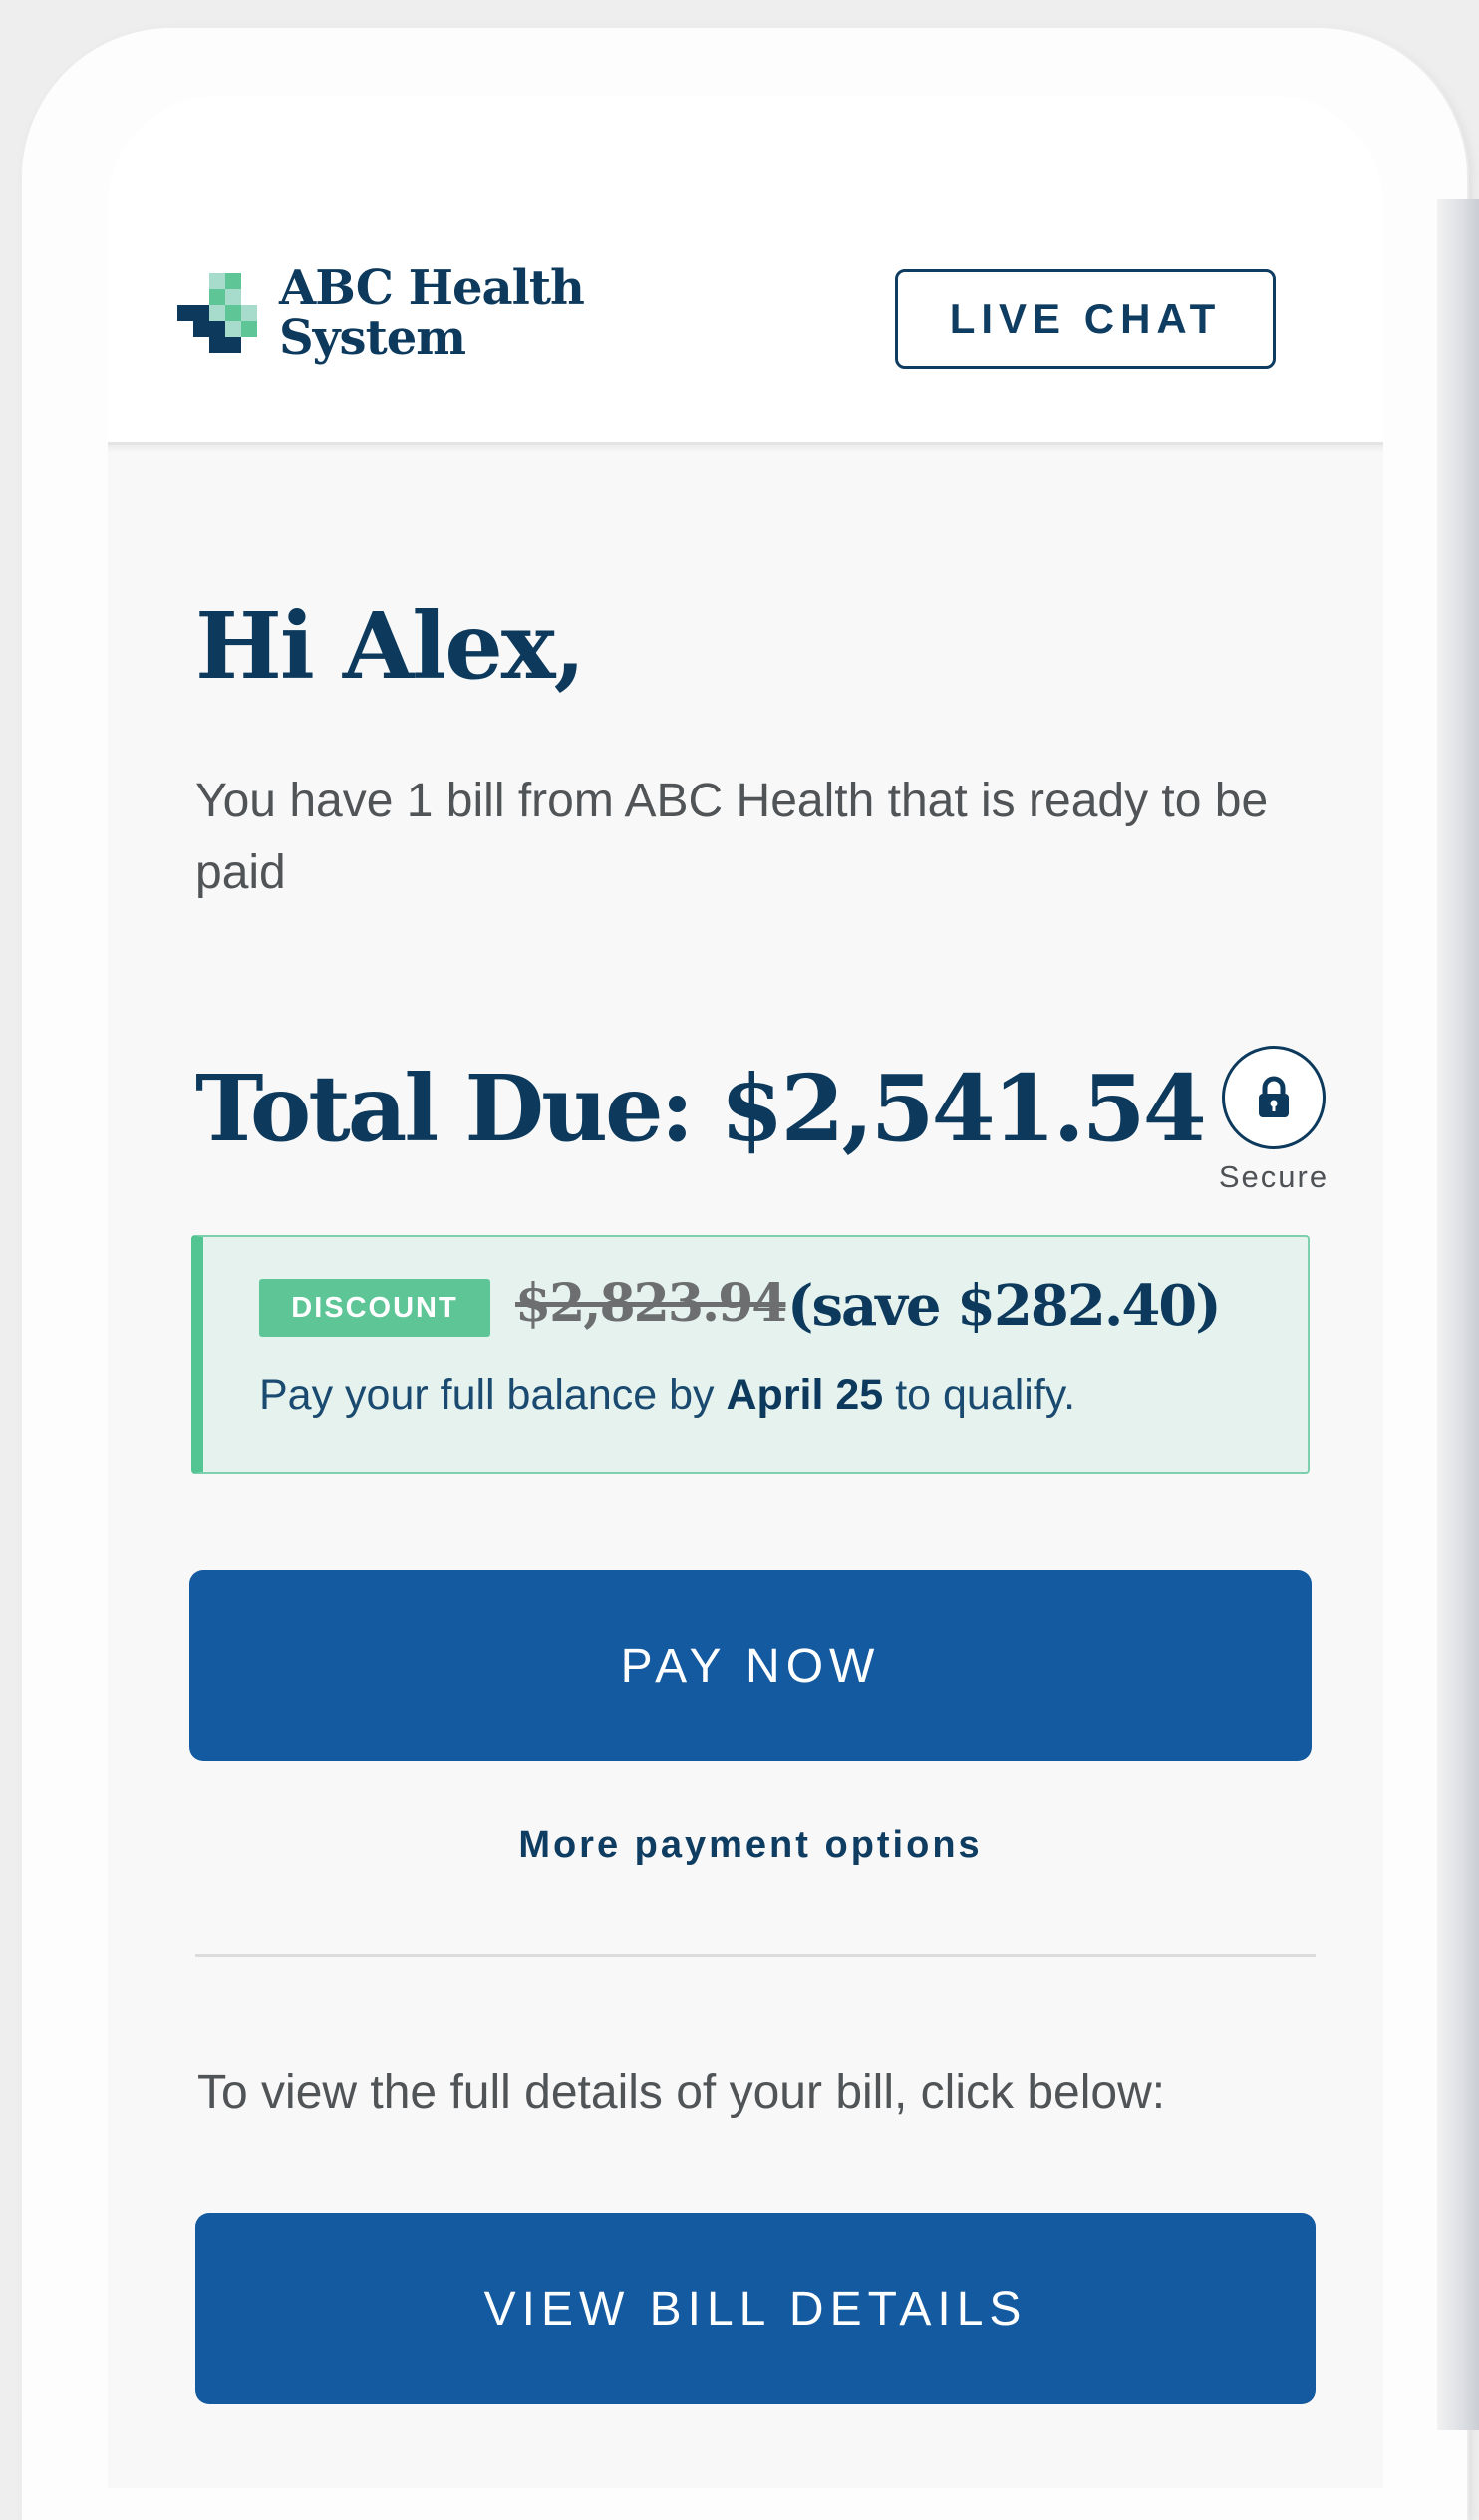  Describe the element at coordinates (1458, 1314) in the screenshot. I see `device-frame-edge` at that location.